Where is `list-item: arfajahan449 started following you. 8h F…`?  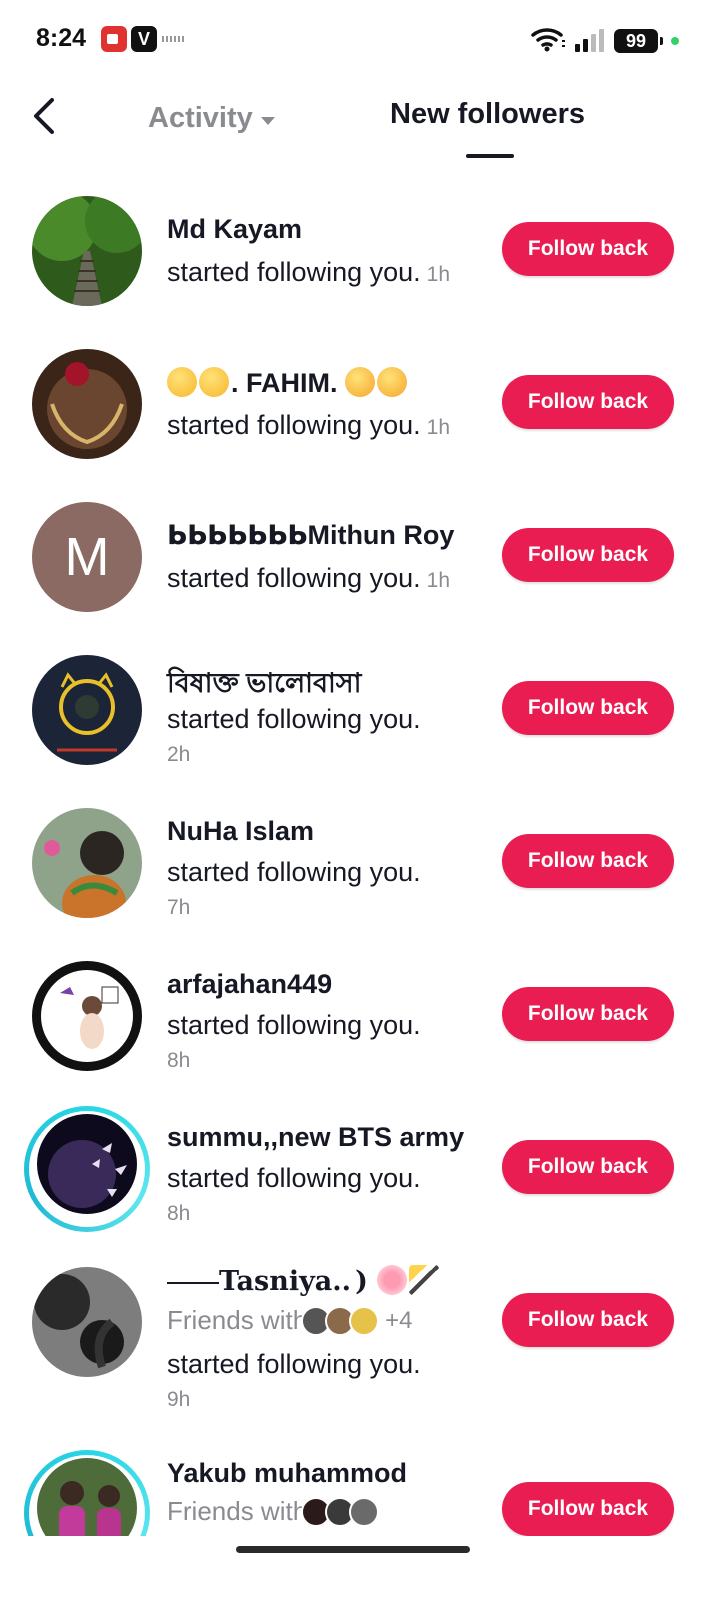
list-item: arfajahan449 started following you. 8h F… is located at coordinates (360, 1009).